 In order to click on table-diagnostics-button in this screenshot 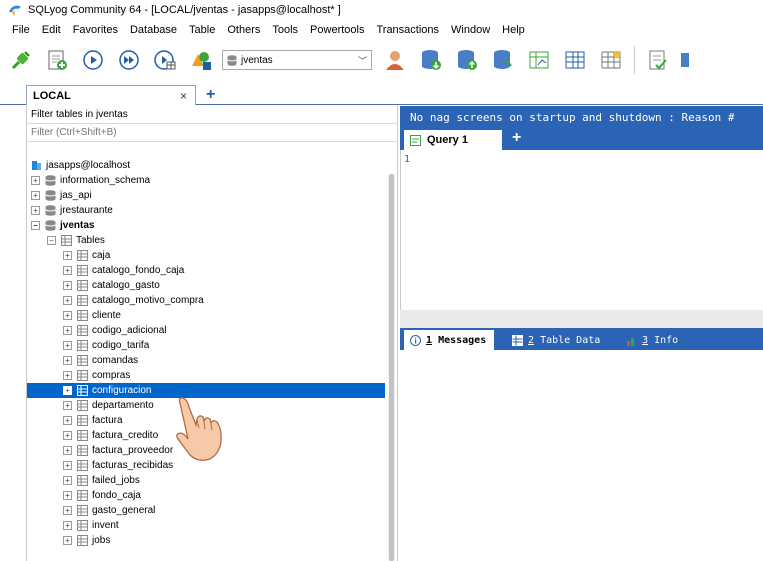, I will do `click(539, 60)`.